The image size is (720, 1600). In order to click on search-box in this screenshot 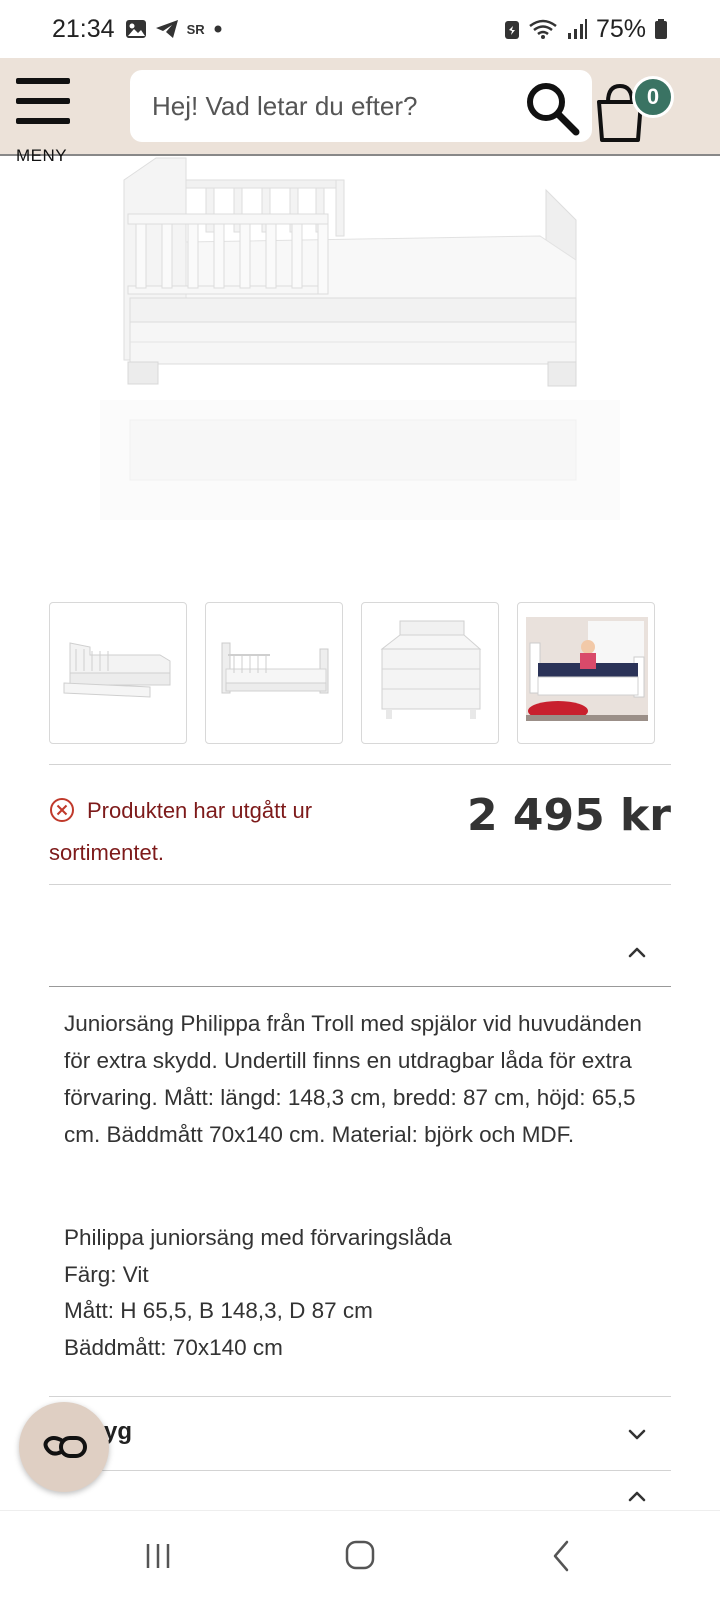, I will do `click(361, 106)`.